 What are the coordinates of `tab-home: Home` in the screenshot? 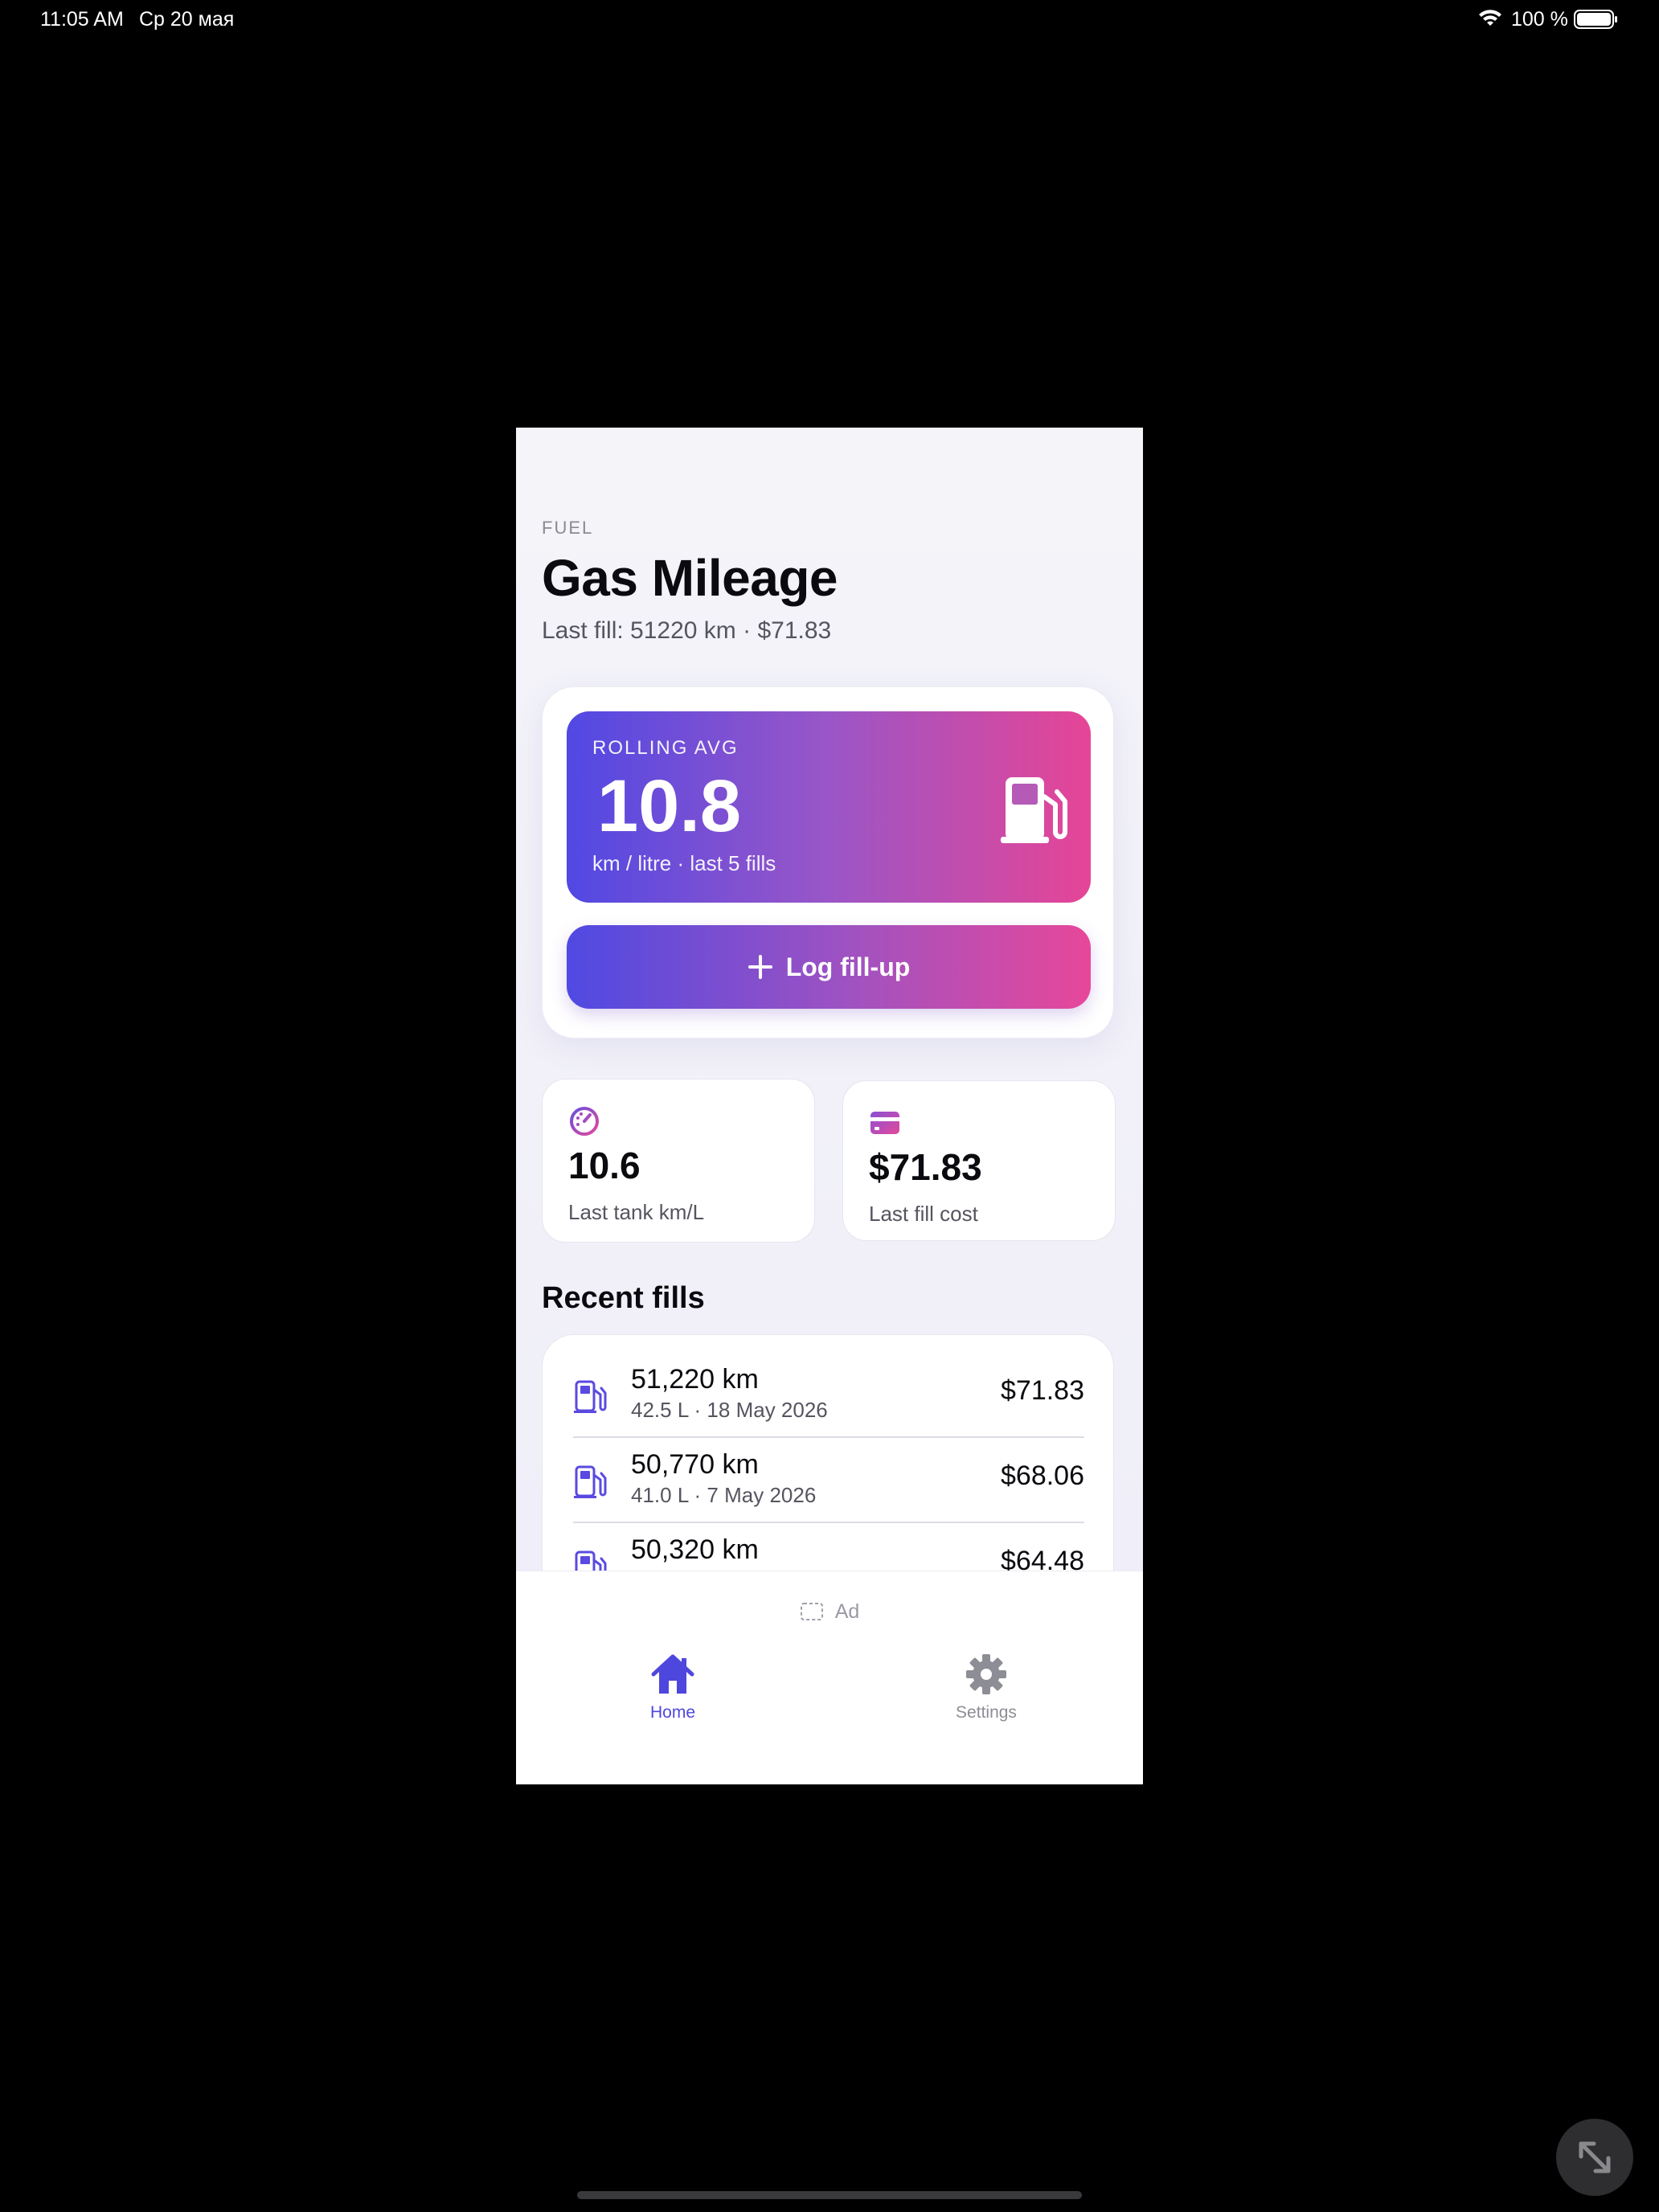 It's located at (672, 1696).